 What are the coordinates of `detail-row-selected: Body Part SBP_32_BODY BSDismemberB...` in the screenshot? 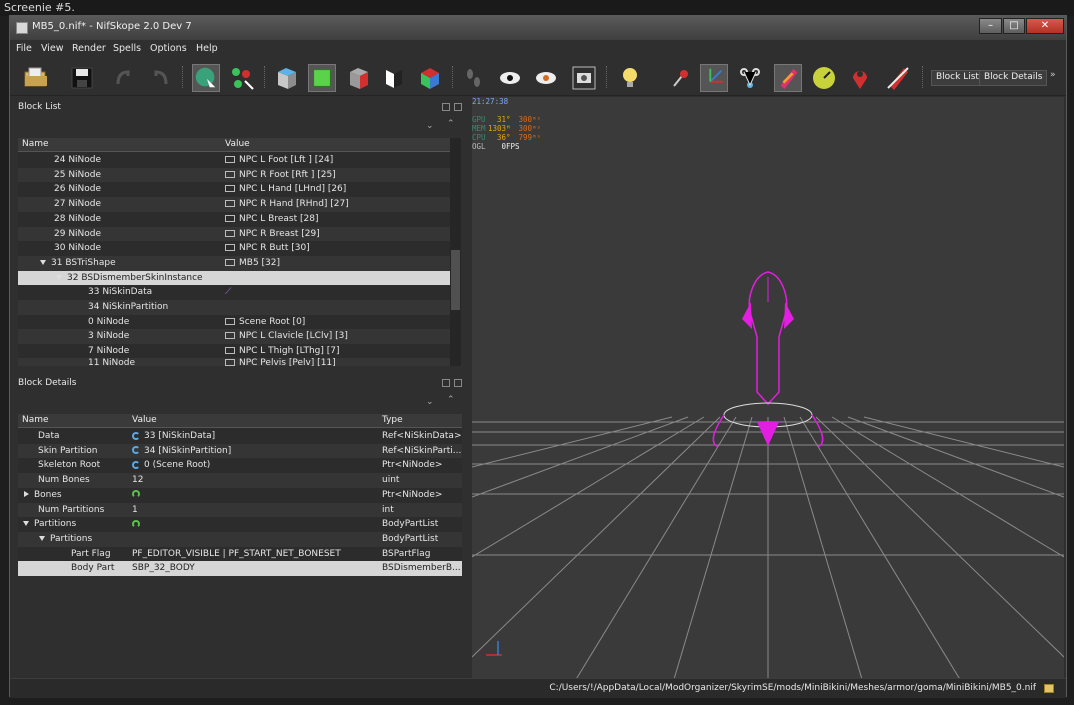 It's located at (240, 568).